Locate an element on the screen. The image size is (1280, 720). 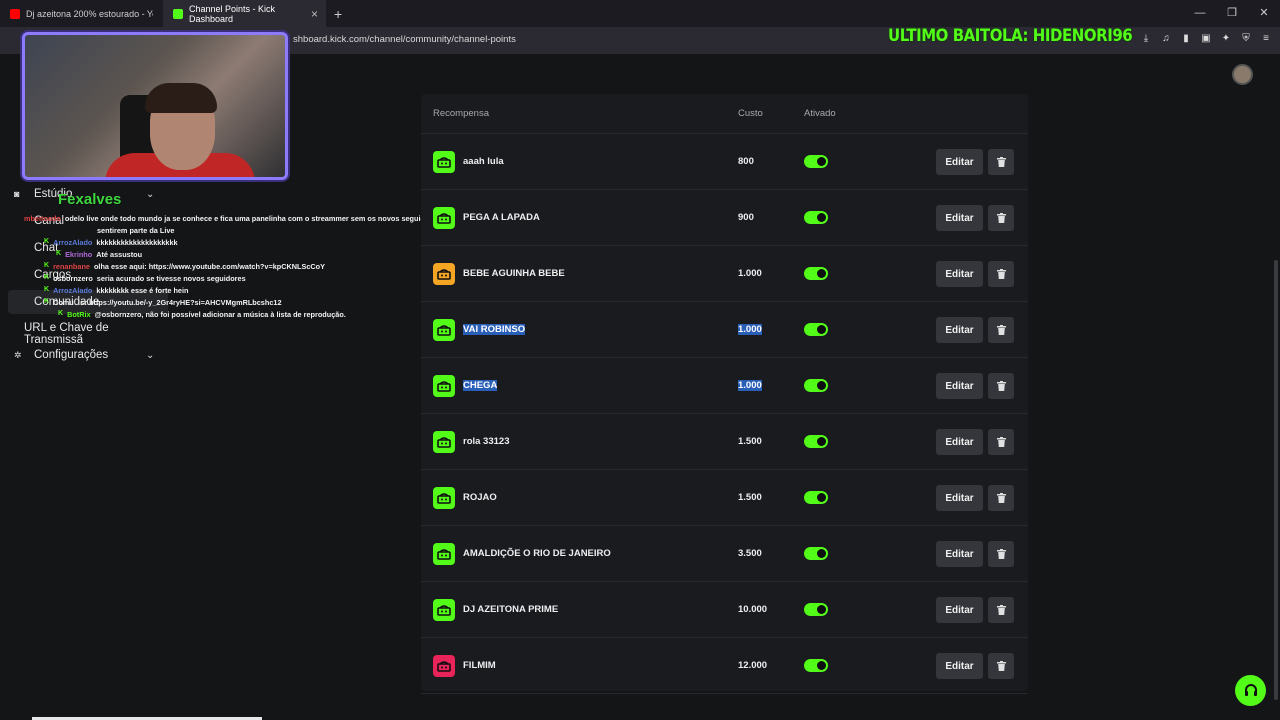
extension-icon: ✦ is located at coordinates (1226, 39).